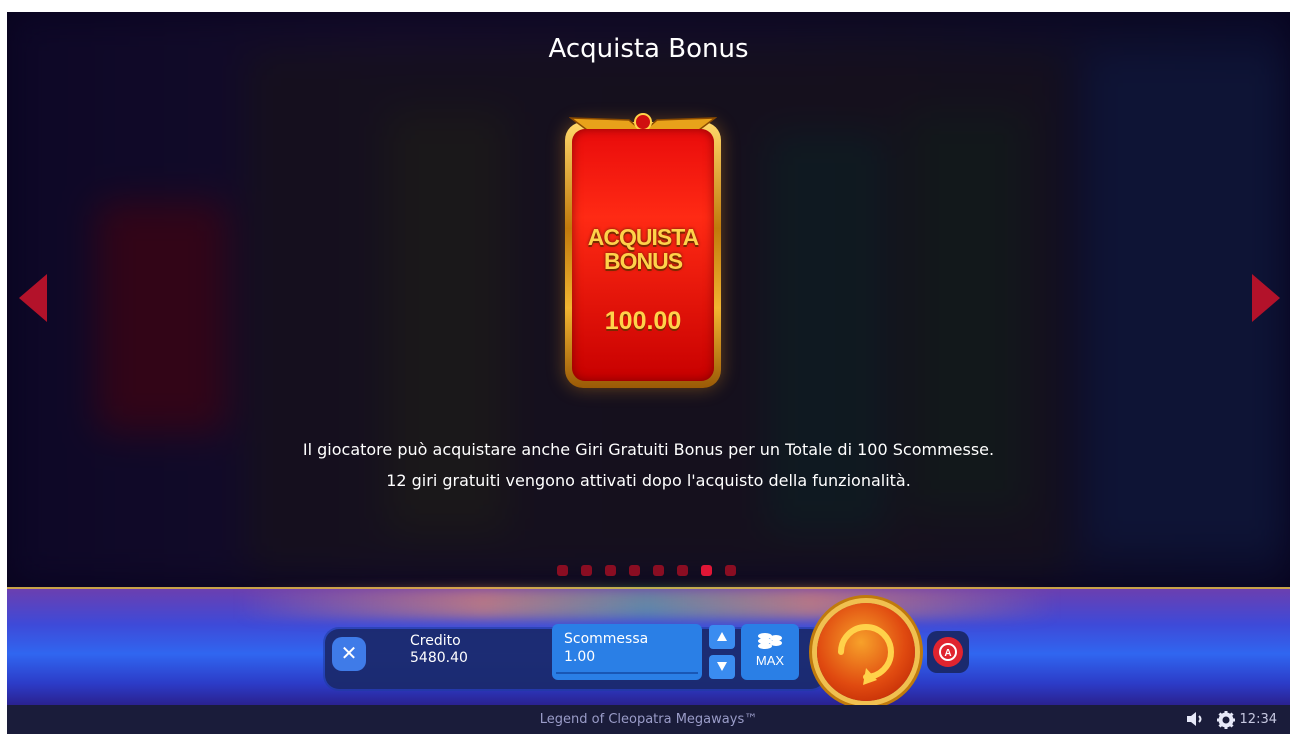 This screenshot has width=1290, height=734. I want to click on card-price: 100.00, so click(643, 321).